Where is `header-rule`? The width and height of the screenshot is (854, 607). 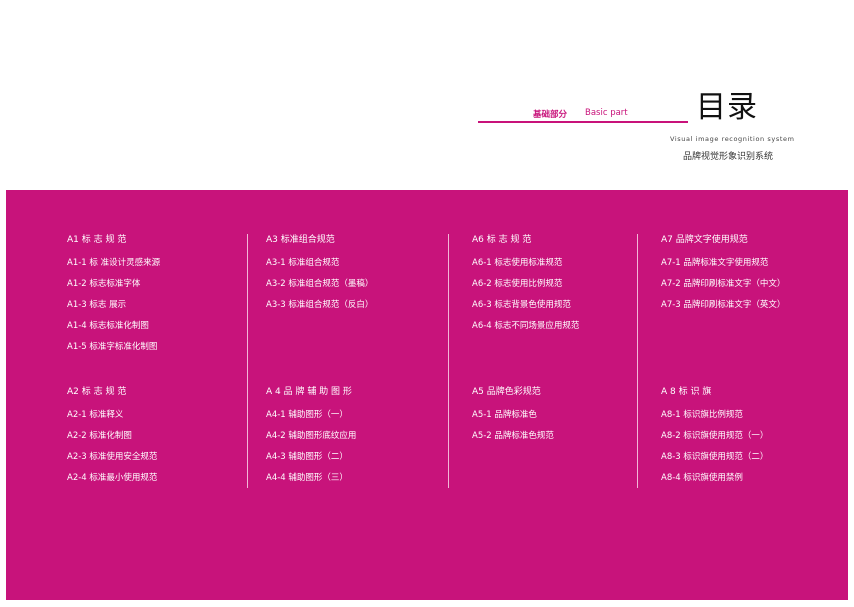
header-rule is located at coordinates (583, 122).